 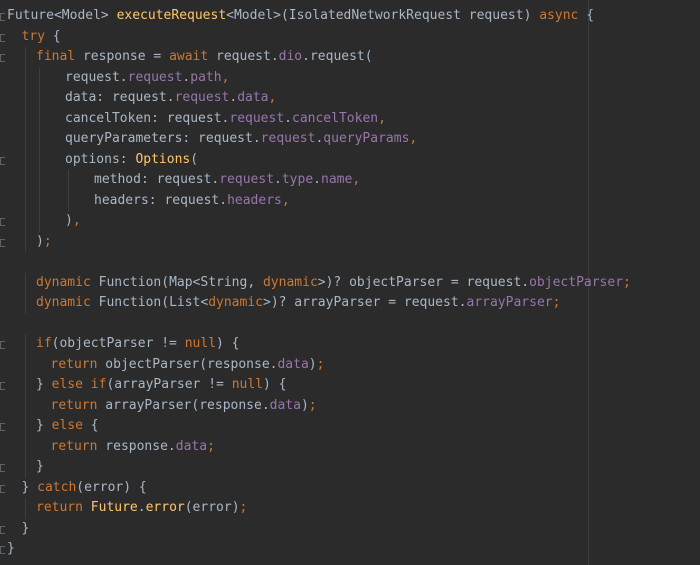 What do you see at coordinates (141, 507) in the screenshot?
I see `code-line-content: return Future.error(error);` at bounding box center [141, 507].